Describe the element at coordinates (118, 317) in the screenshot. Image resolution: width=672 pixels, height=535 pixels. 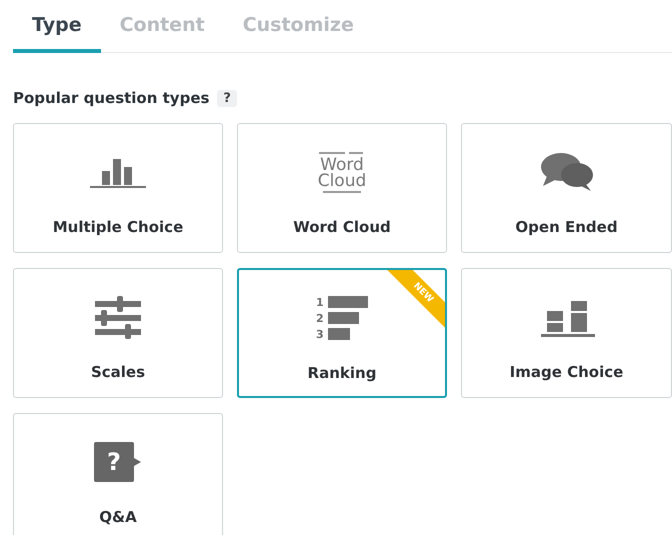
I see `sliders-icon` at that location.